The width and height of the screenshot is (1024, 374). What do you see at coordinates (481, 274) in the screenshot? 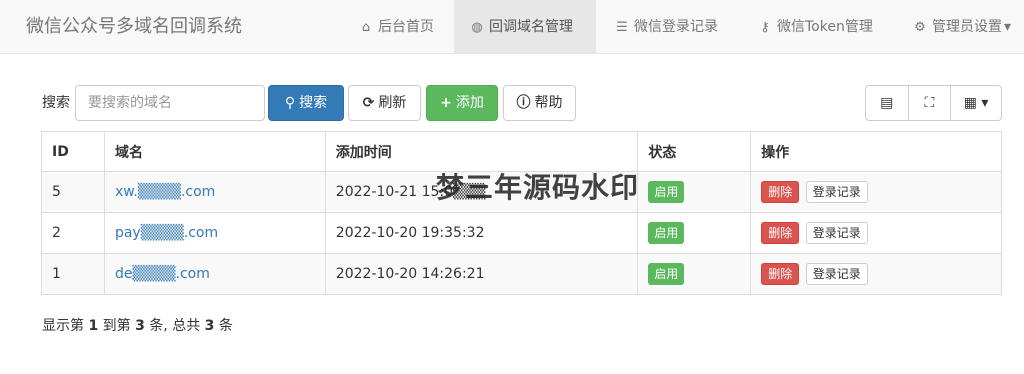
I see `cell-time: 2022-10-20 14:26:21` at bounding box center [481, 274].